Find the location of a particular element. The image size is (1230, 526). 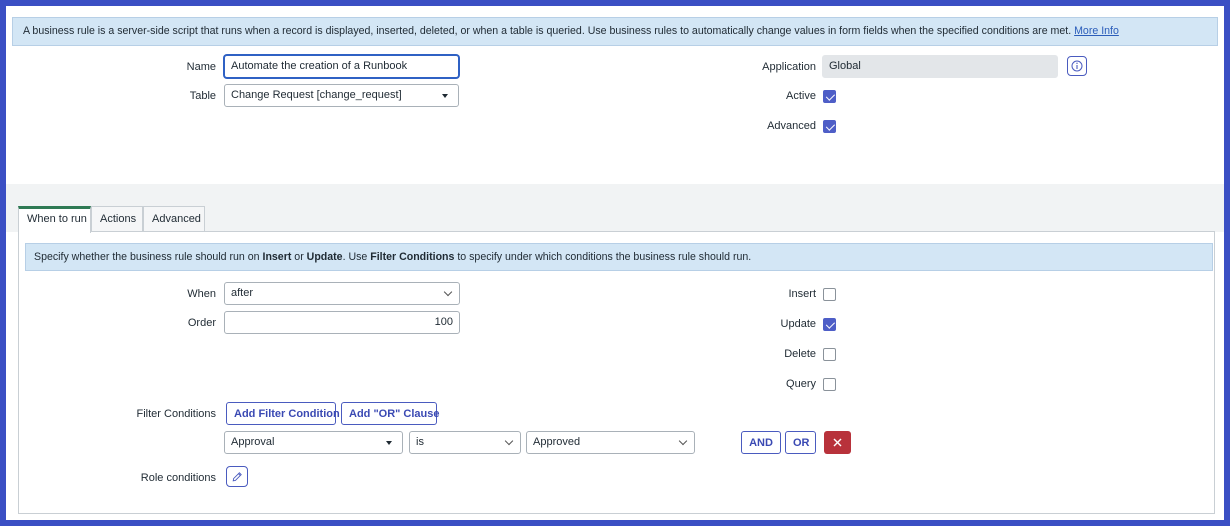

table-label: Table is located at coordinates (202, 96).